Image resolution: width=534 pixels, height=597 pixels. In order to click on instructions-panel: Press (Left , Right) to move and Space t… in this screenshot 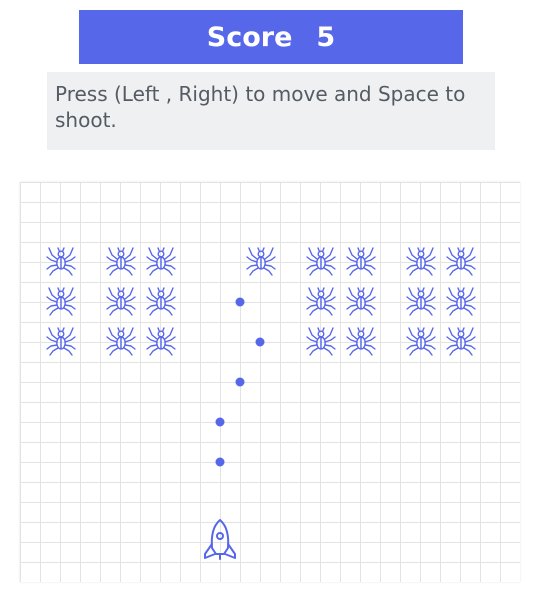, I will do `click(271, 111)`.